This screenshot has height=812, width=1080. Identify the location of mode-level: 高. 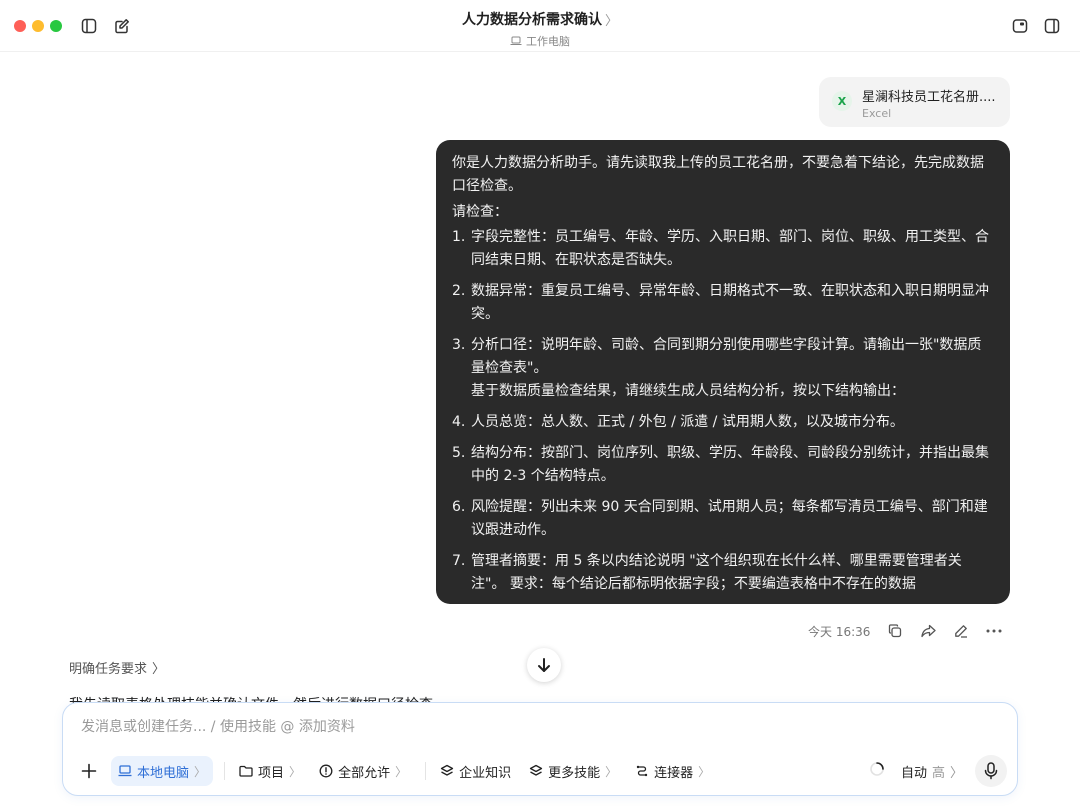
(938, 773).